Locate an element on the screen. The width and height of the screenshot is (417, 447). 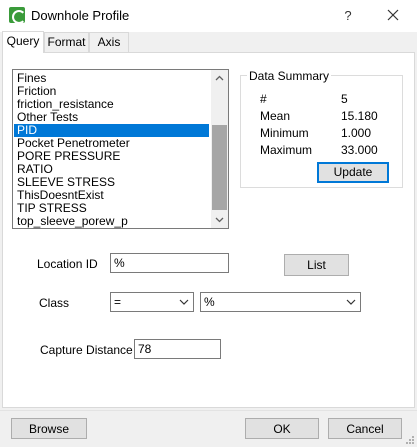
class-value-select: % is located at coordinates (280, 302).